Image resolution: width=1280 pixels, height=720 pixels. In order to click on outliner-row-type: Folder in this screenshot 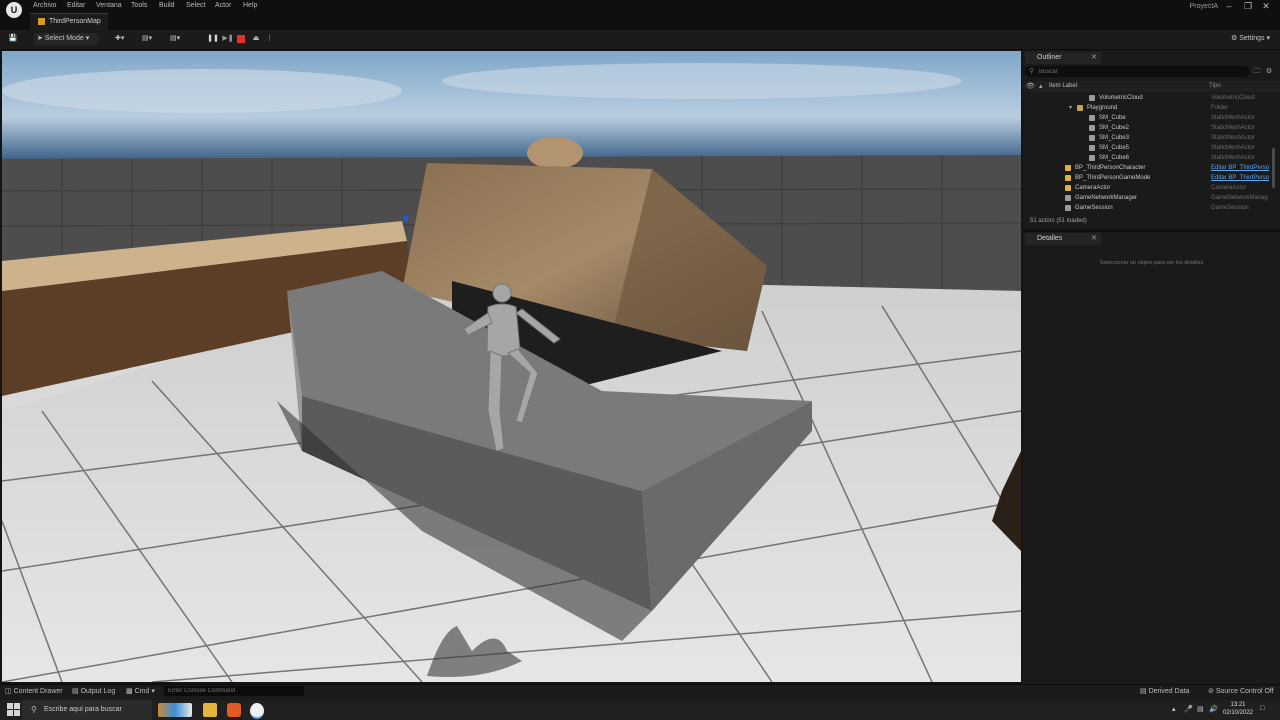, I will do `click(1220, 108)`.